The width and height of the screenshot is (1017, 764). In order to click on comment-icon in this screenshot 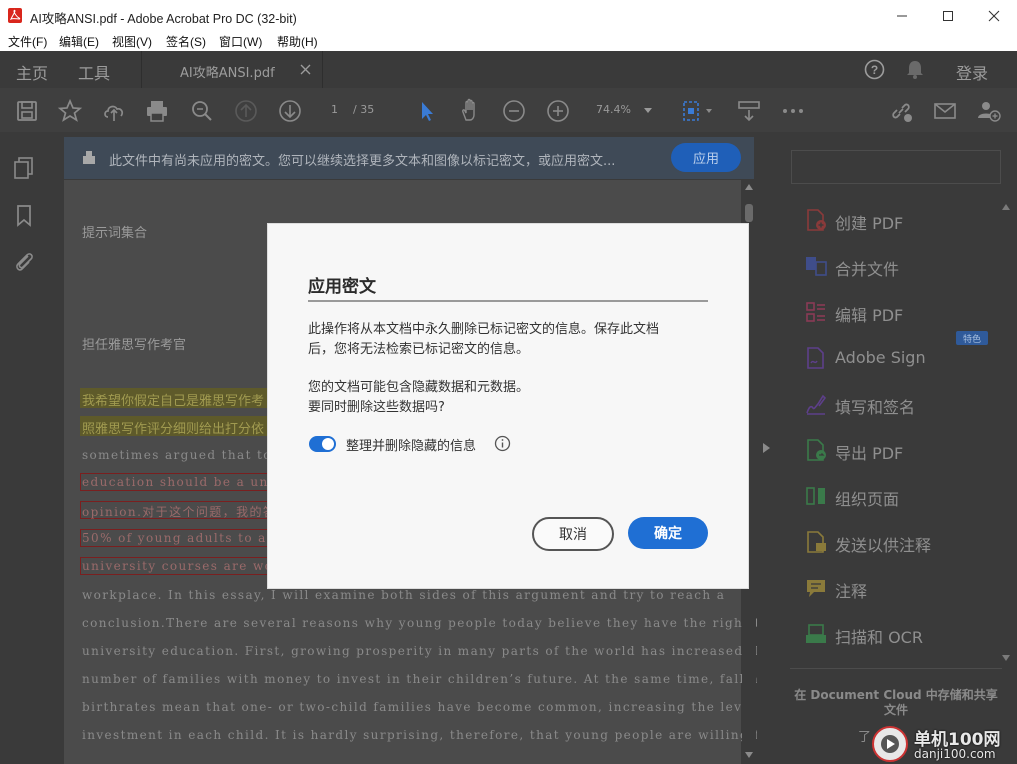, I will do `click(816, 588)`.